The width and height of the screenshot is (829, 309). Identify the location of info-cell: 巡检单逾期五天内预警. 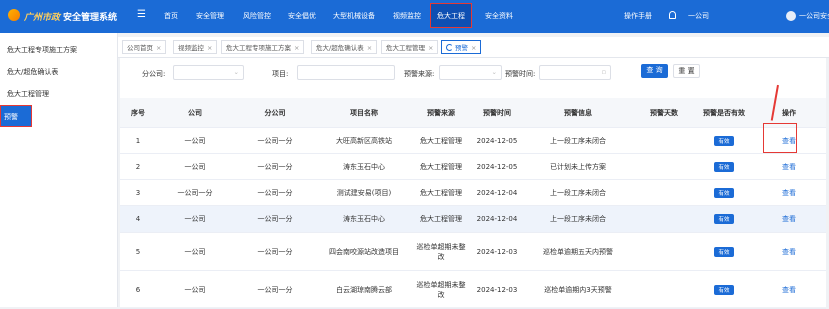
(578, 251).